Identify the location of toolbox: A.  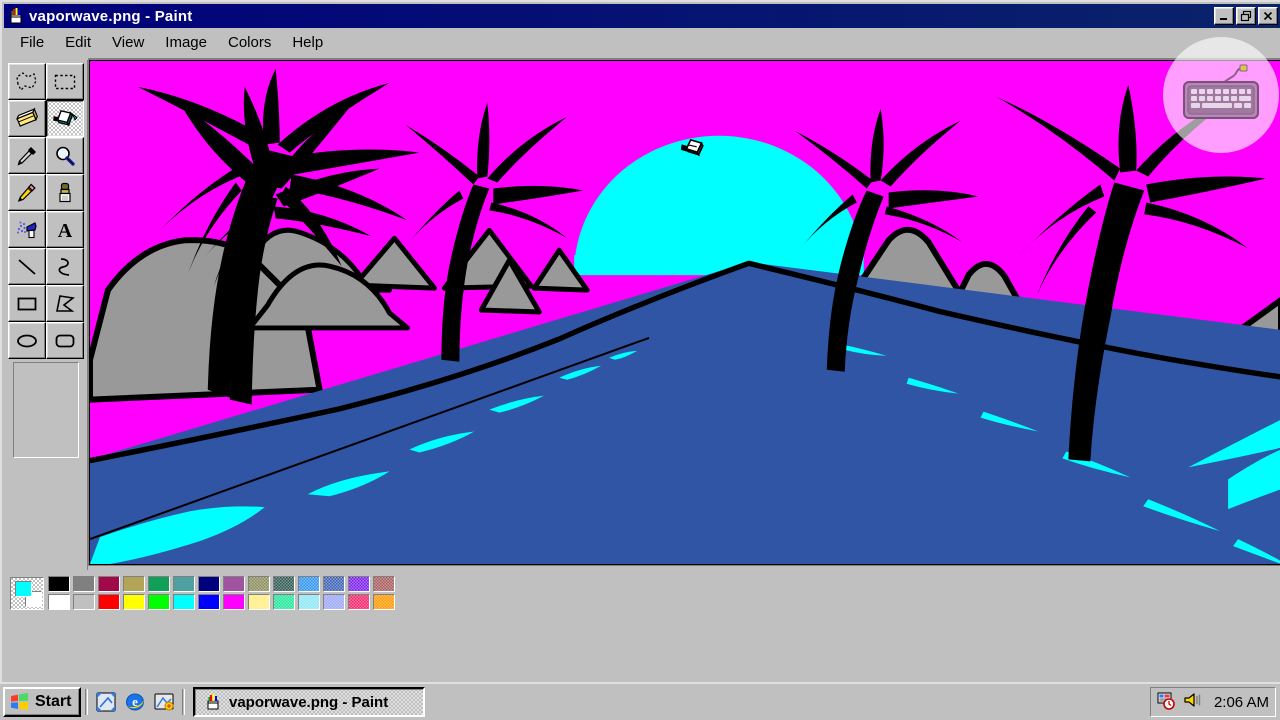
(45, 315).